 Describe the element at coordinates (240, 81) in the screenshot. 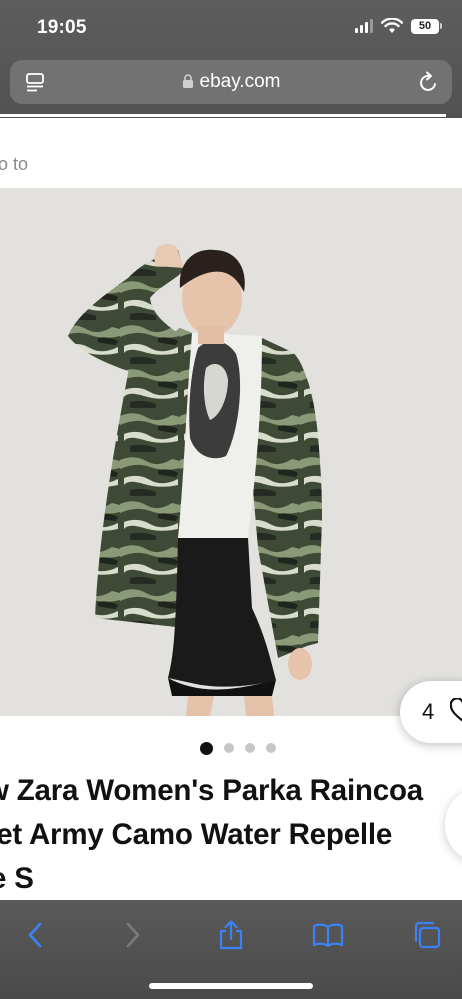

I see `url-text: ebay.com` at that location.